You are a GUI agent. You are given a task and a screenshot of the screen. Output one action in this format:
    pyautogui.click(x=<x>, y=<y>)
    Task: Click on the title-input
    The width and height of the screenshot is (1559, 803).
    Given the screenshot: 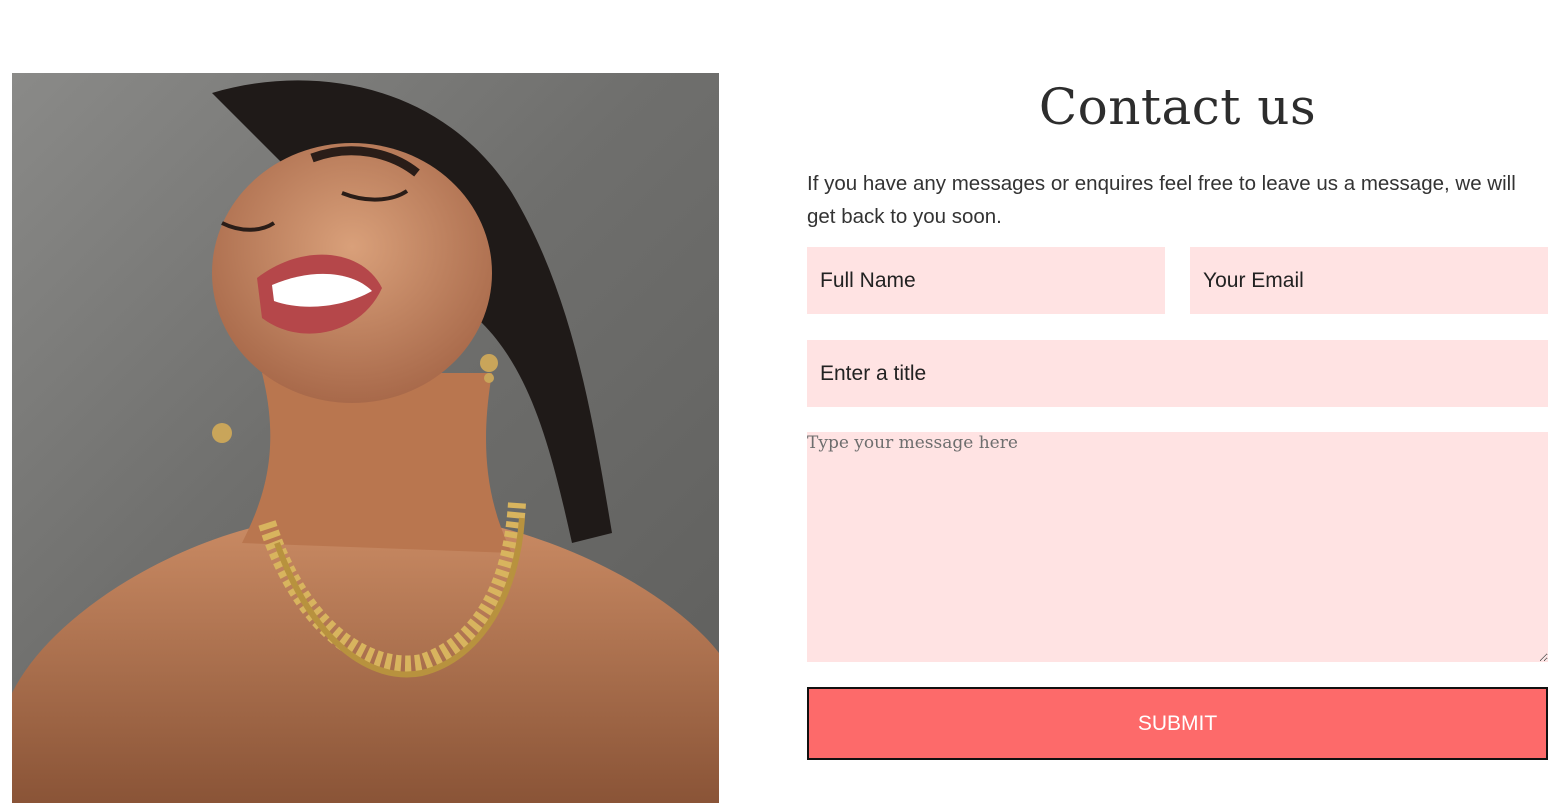 What is the action you would take?
    pyautogui.click(x=1177, y=373)
    